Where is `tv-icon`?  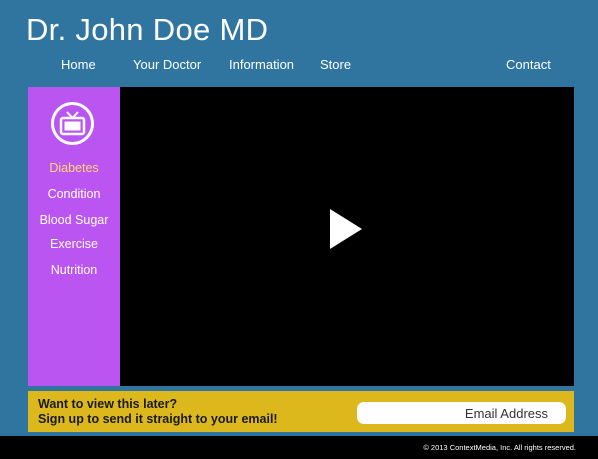 tv-icon is located at coordinates (72, 123).